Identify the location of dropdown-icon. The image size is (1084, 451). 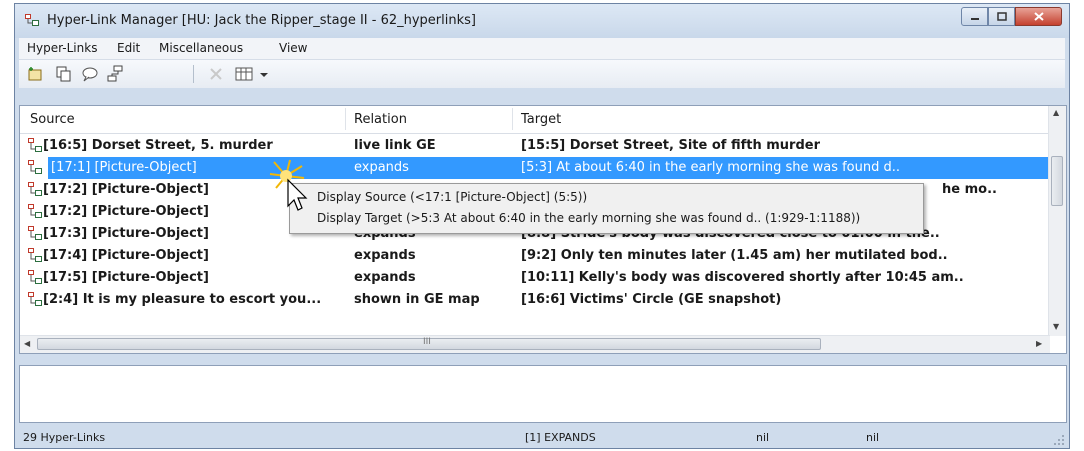
(264, 74).